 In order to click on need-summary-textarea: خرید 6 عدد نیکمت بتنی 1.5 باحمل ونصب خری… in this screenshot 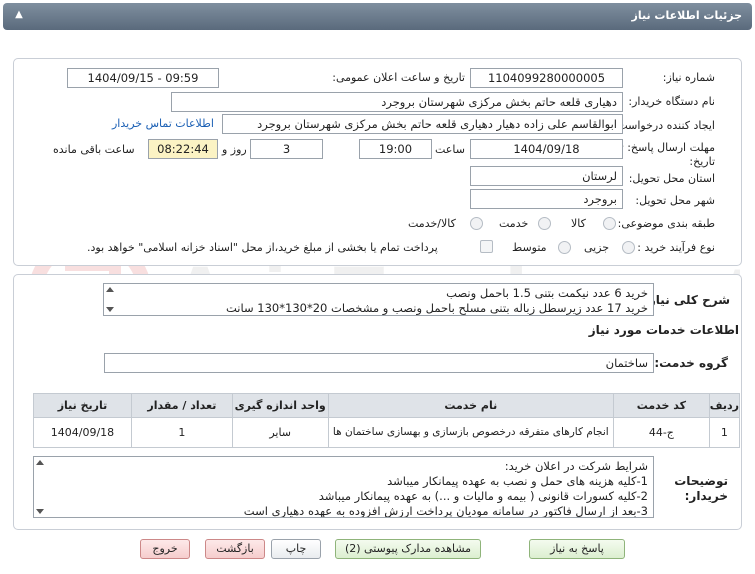, I will do `click(378, 299)`.